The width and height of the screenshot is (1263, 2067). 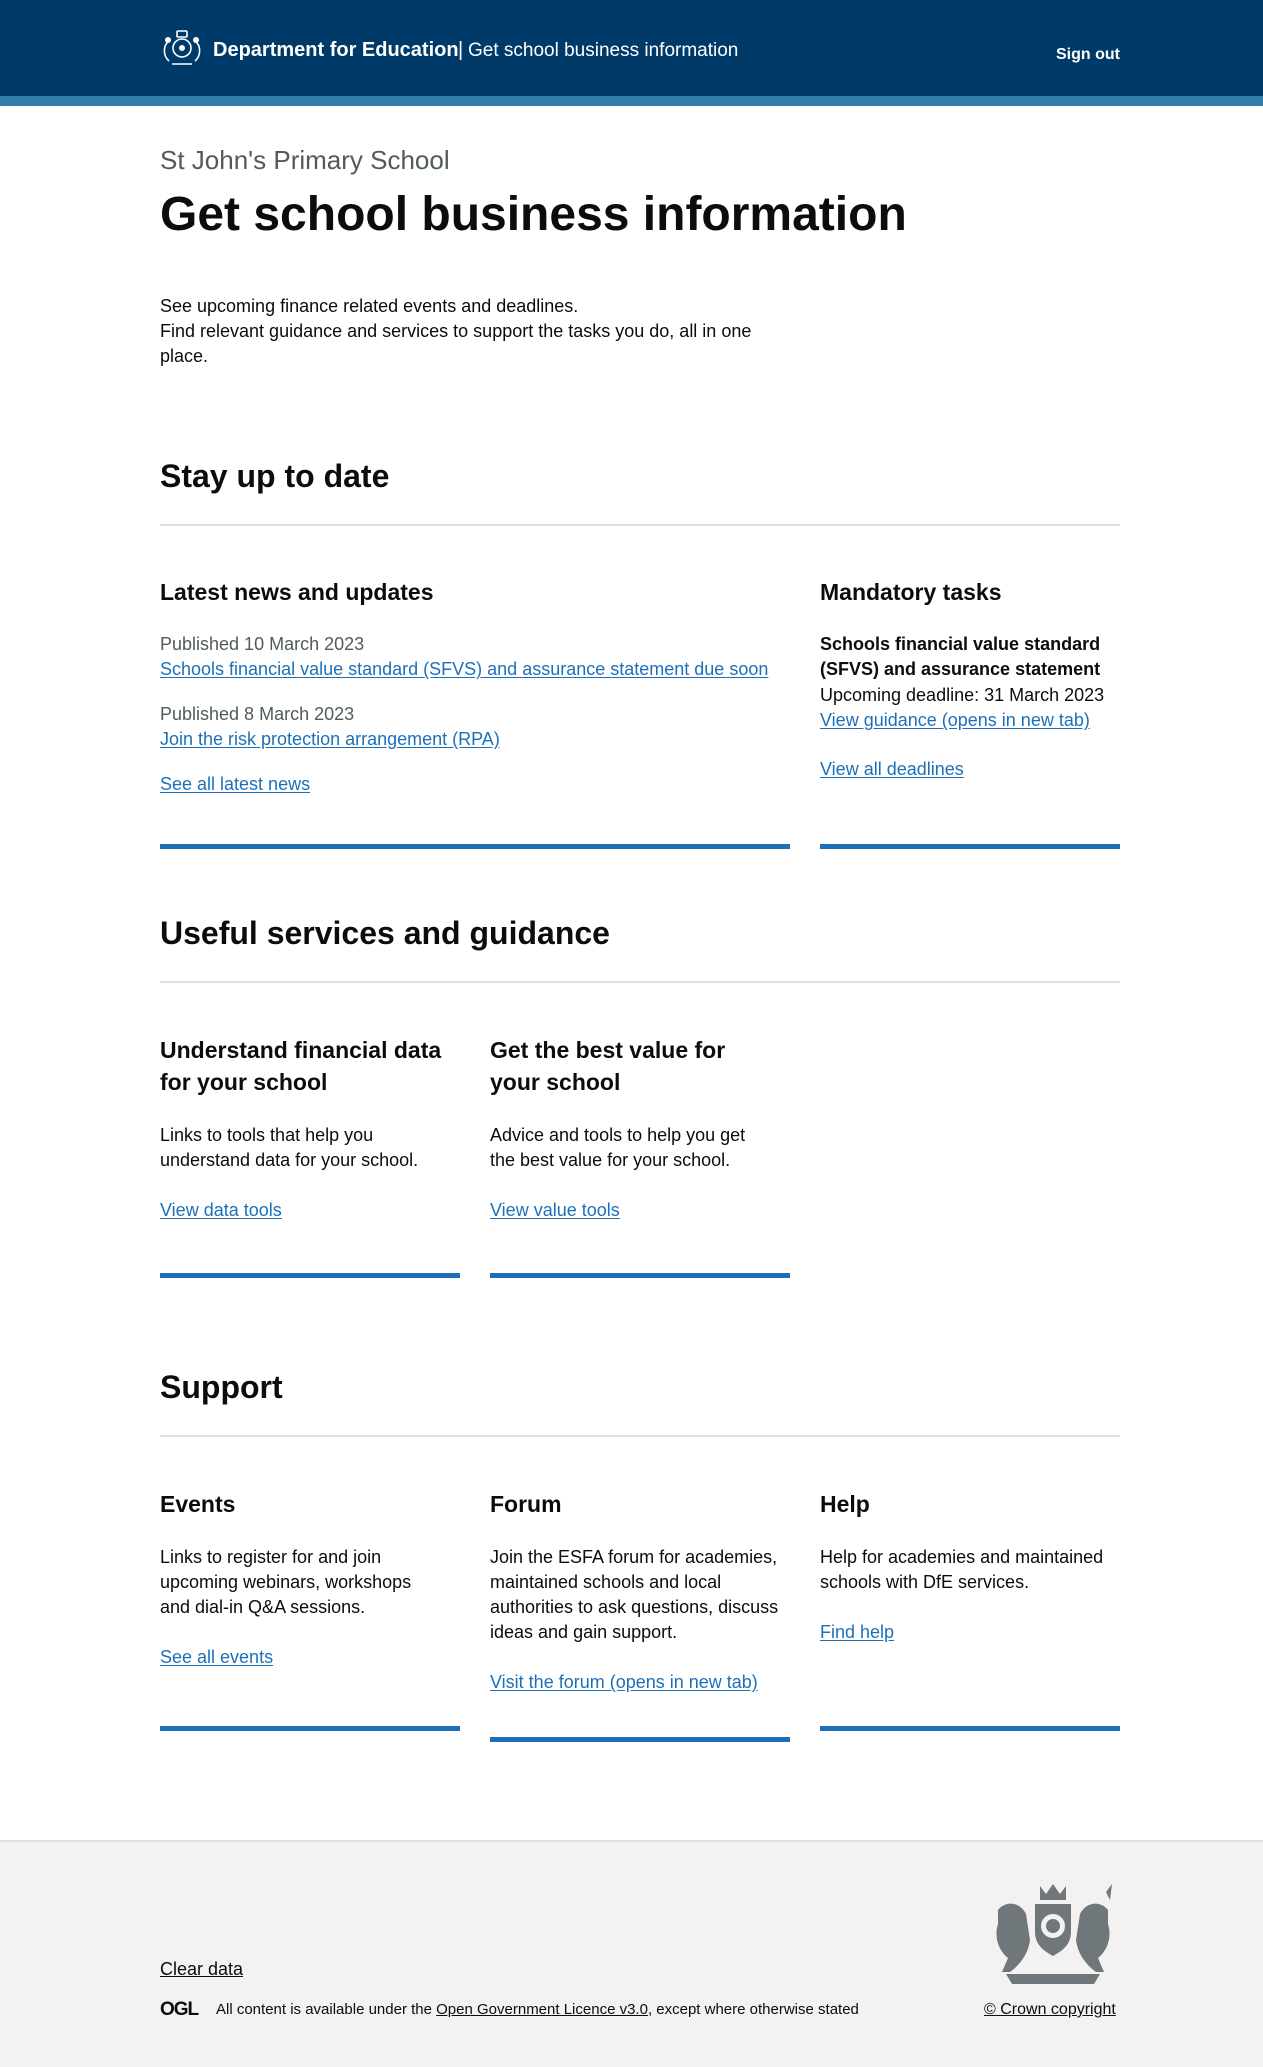 What do you see at coordinates (542, 2009) in the screenshot?
I see `open-government-licence-link: Open Government Licence v3.0` at bounding box center [542, 2009].